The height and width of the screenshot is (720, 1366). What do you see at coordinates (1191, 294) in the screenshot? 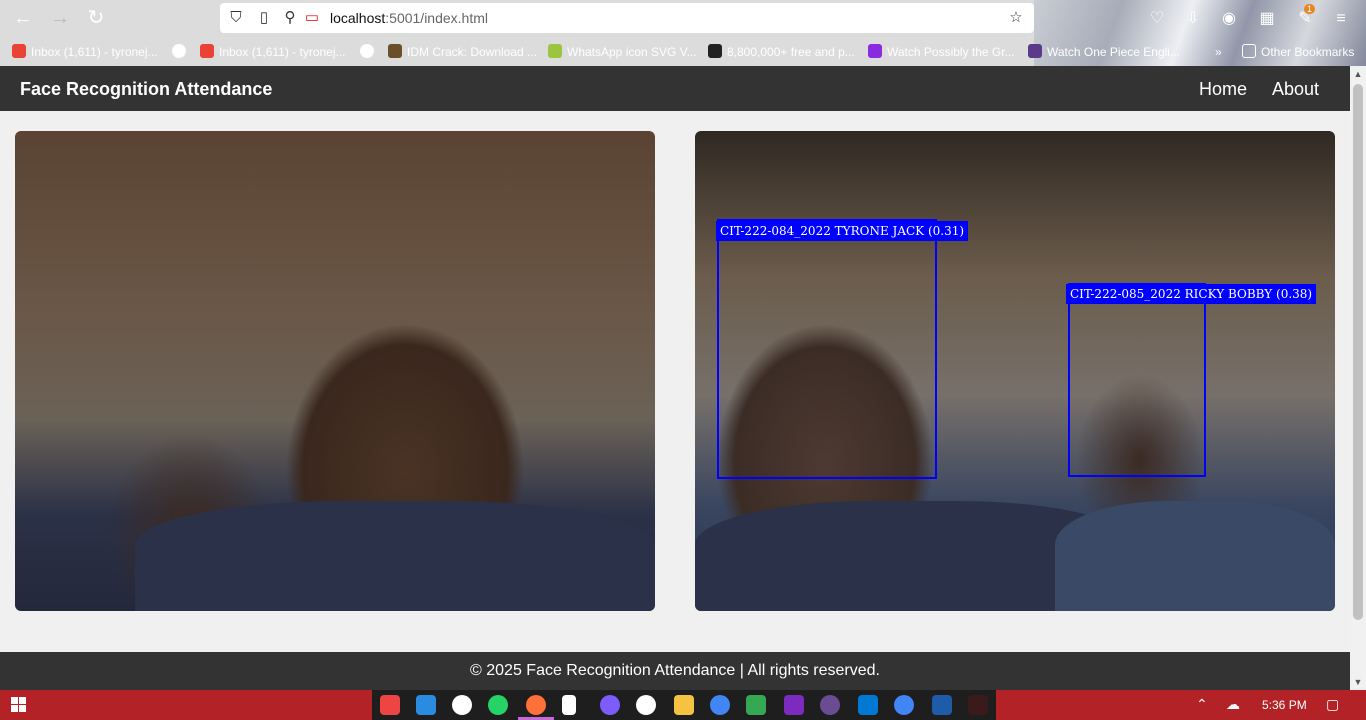
I see `face-label: CIT-222-085_2022 RICKY BOBBY (0.38)` at bounding box center [1191, 294].